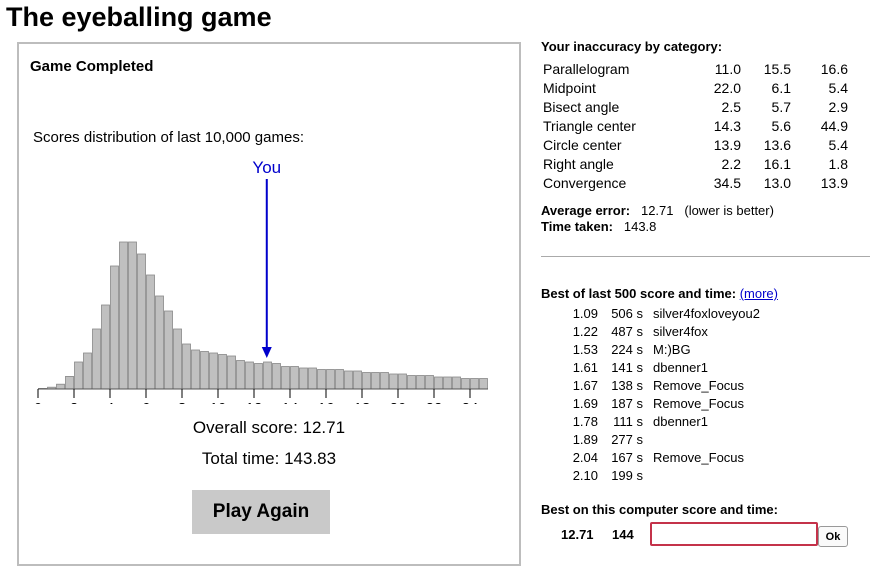 The image size is (872, 579). What do you see at coordinates (266, 167) in the screenshot?
I see `you-label: You` at bounding box center [266, 167].